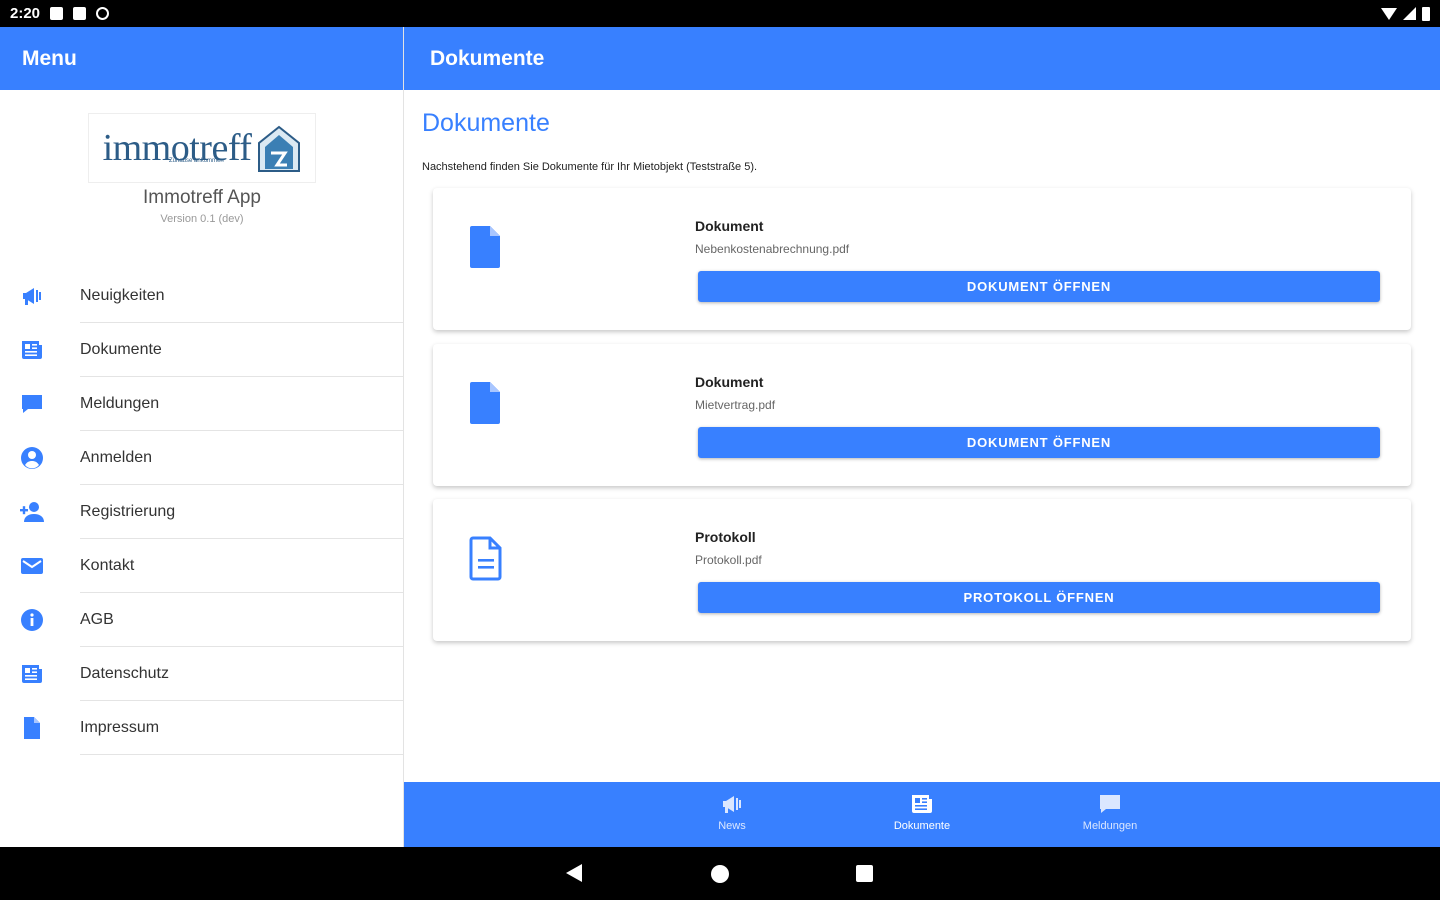 The width and height of the screenshot is (1440, 900). What do you see at coordinates (201, 728) in the screenshot?
I see `menu-item-impressum: Impressum` at bounding box center [201, 728].